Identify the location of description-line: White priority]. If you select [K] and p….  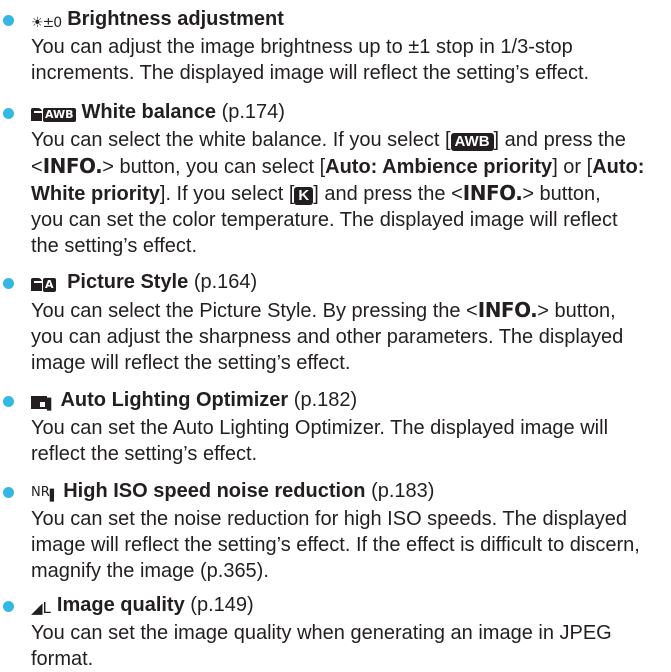
(316, 193).